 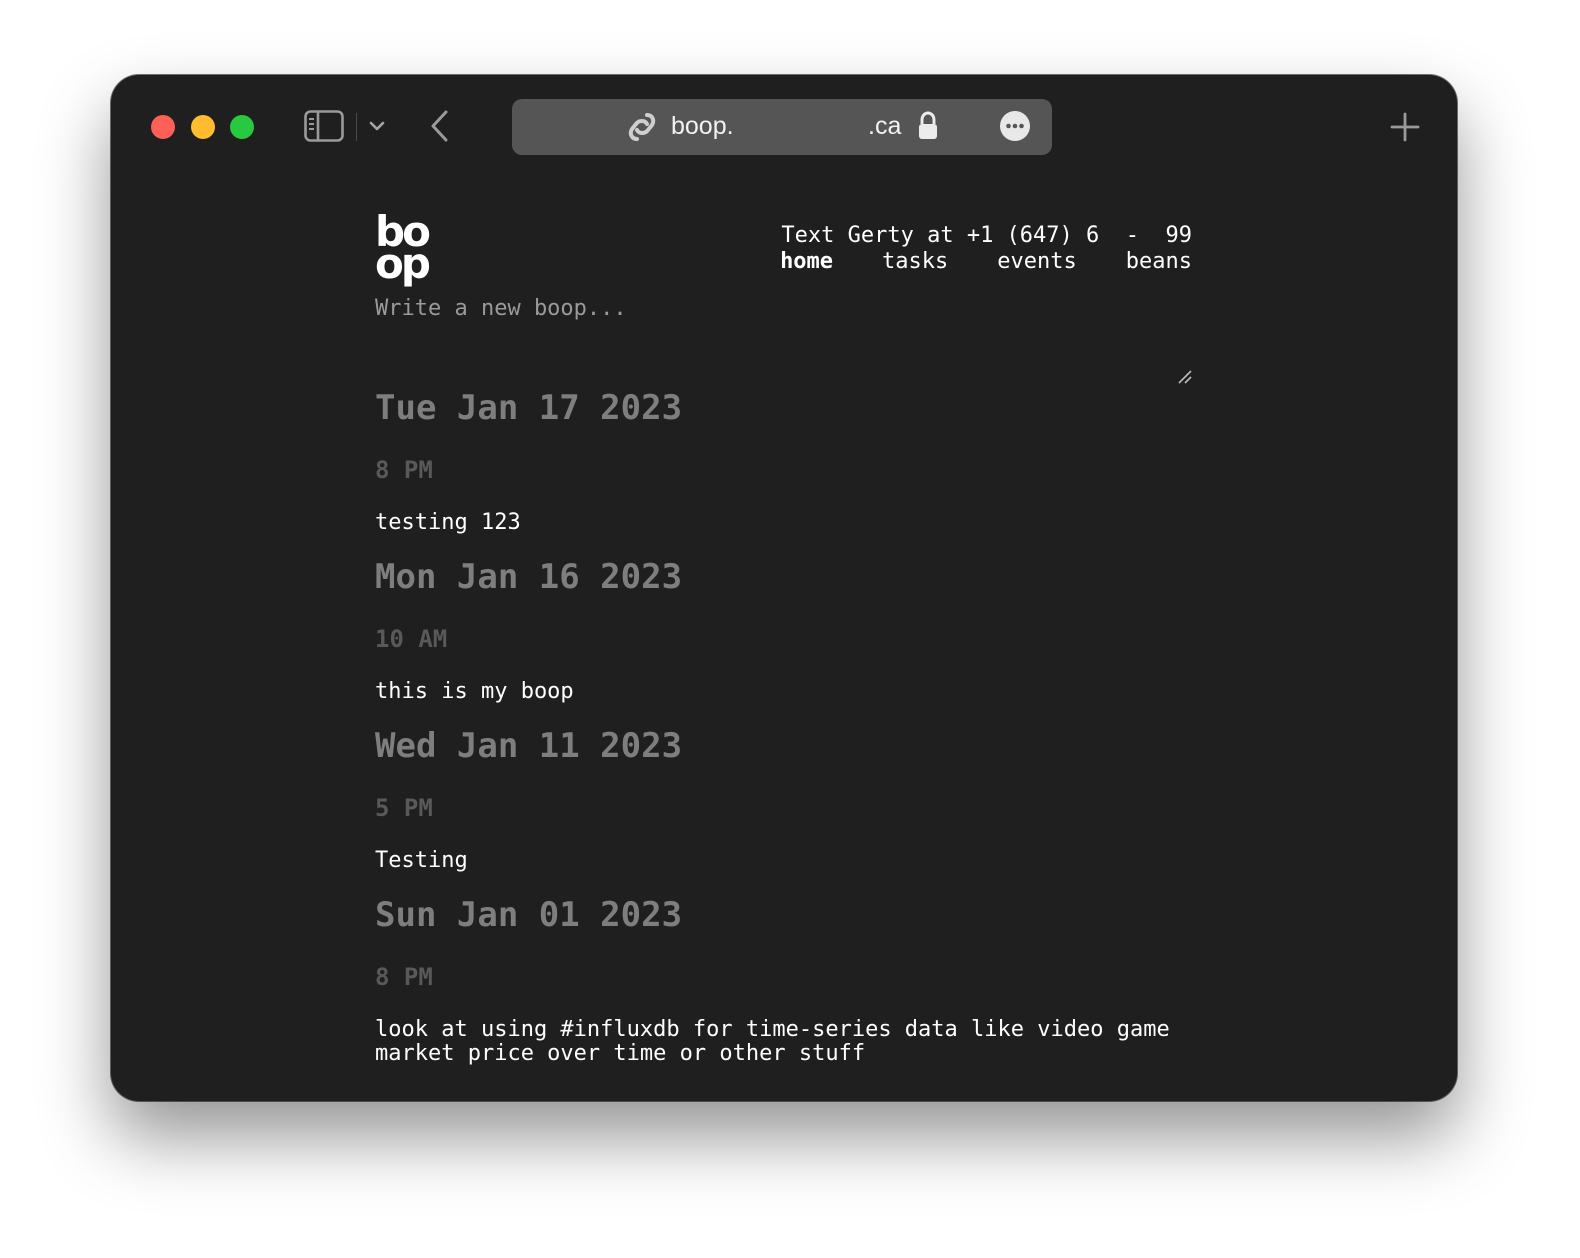 I want to click on nav-home-link: home, so click(x=806, y=262).